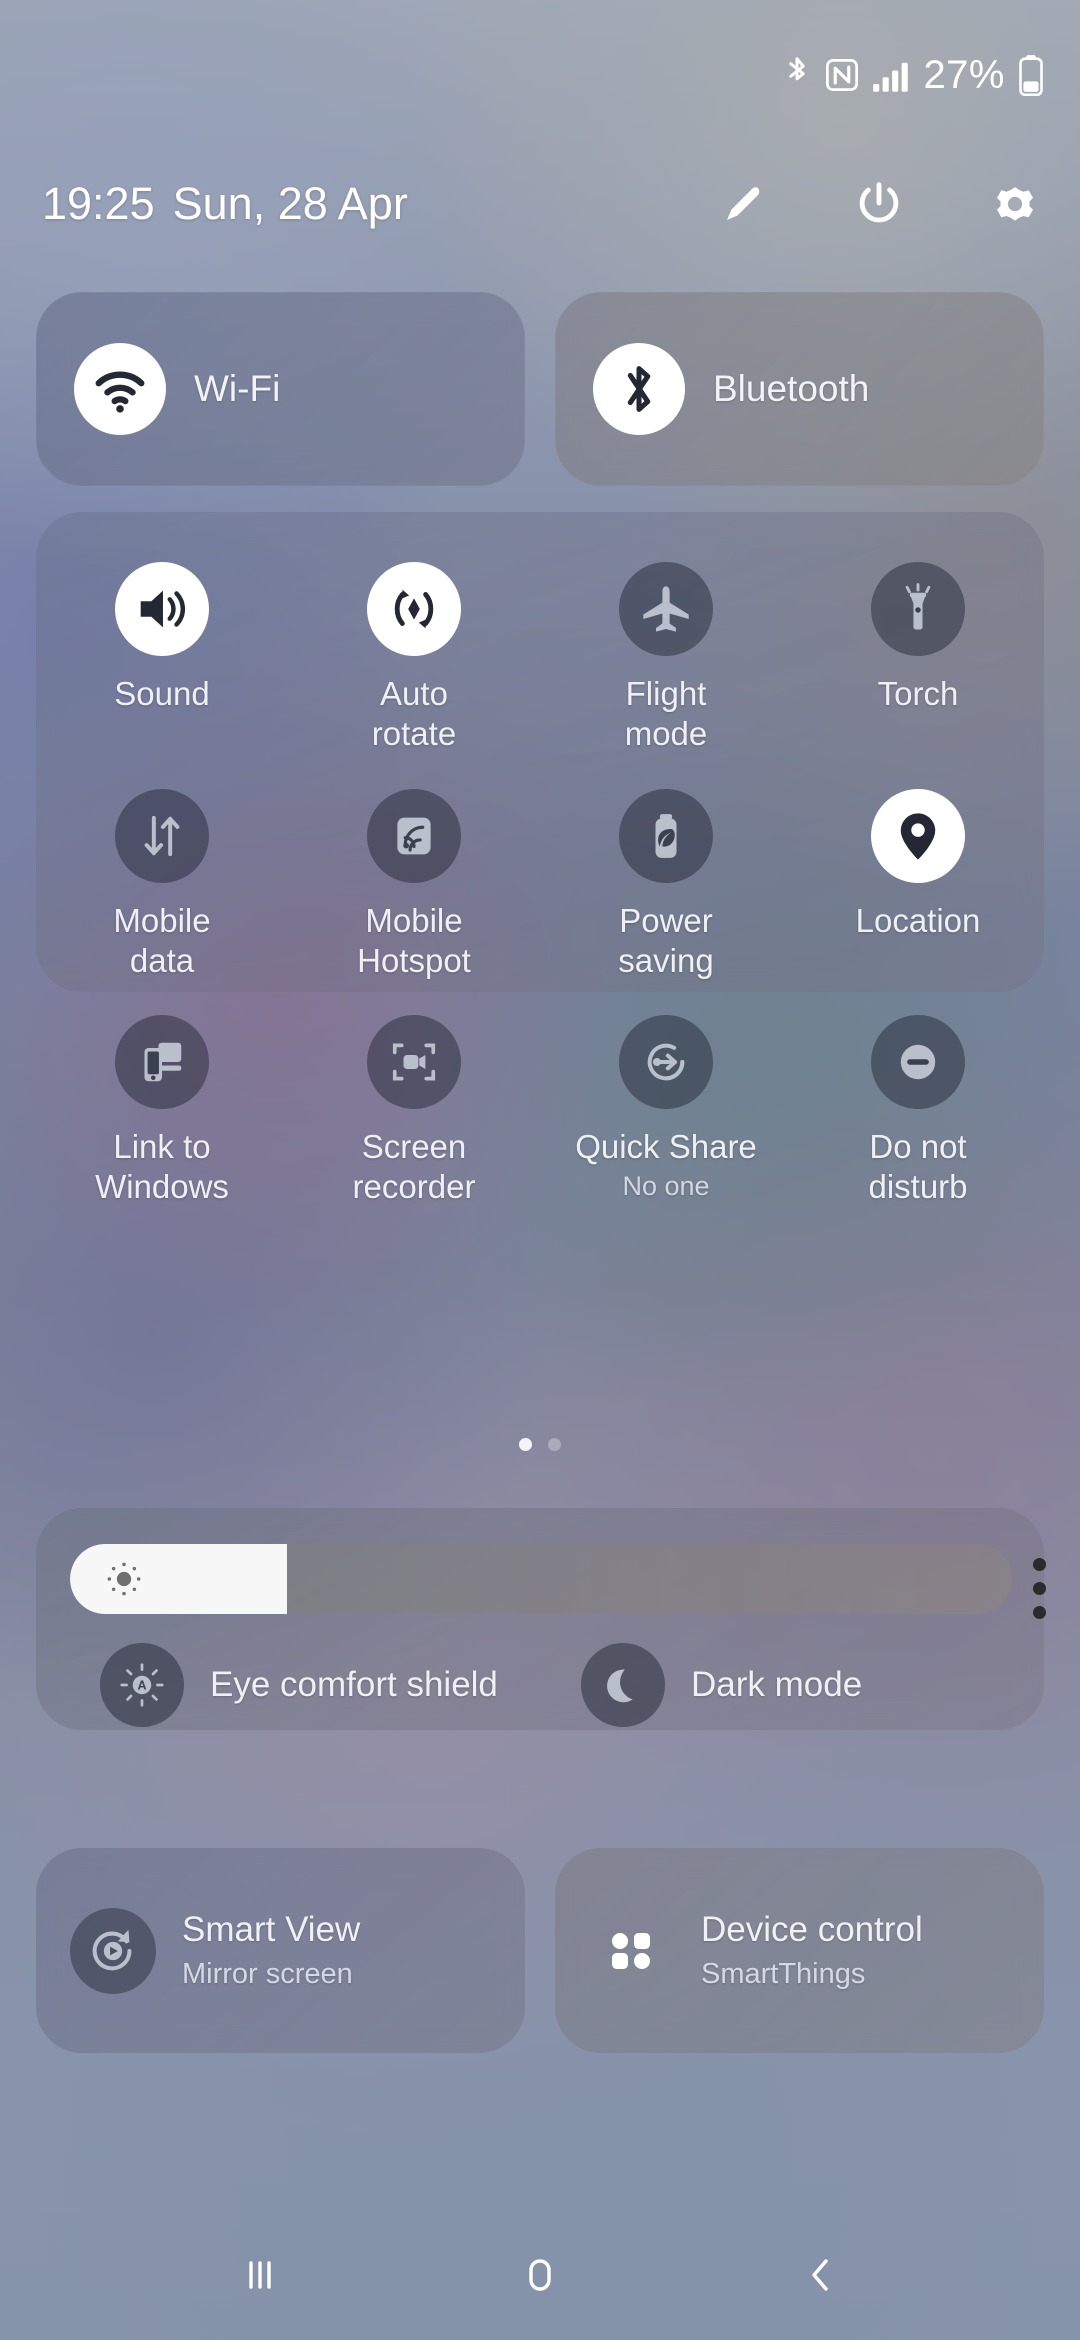 The height and width of the screenshot is (2340, 1080). I want to click on brightness-slider, so click(541, 1579).